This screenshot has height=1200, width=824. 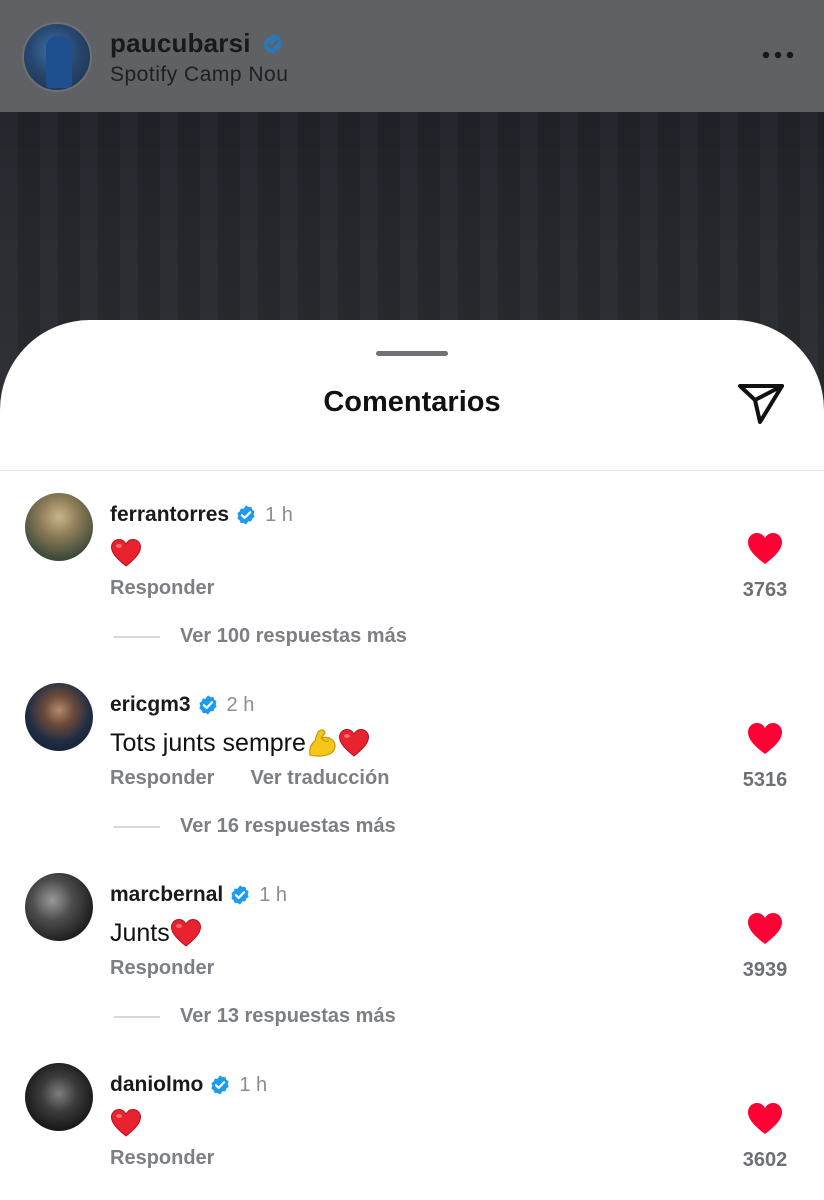 I want to click on comment-item: daniolmo 1 h Responder 3602, so click(x=412, y=1131).